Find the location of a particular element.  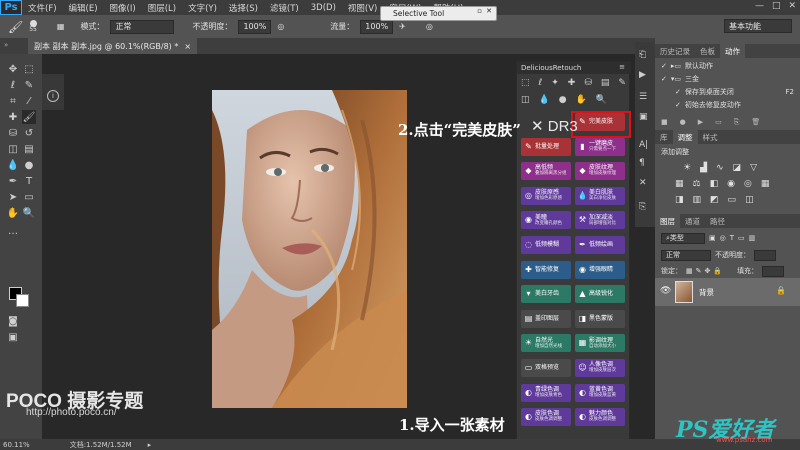

lasso-tool-icon: ℓ is located at coordinates (13, 85).